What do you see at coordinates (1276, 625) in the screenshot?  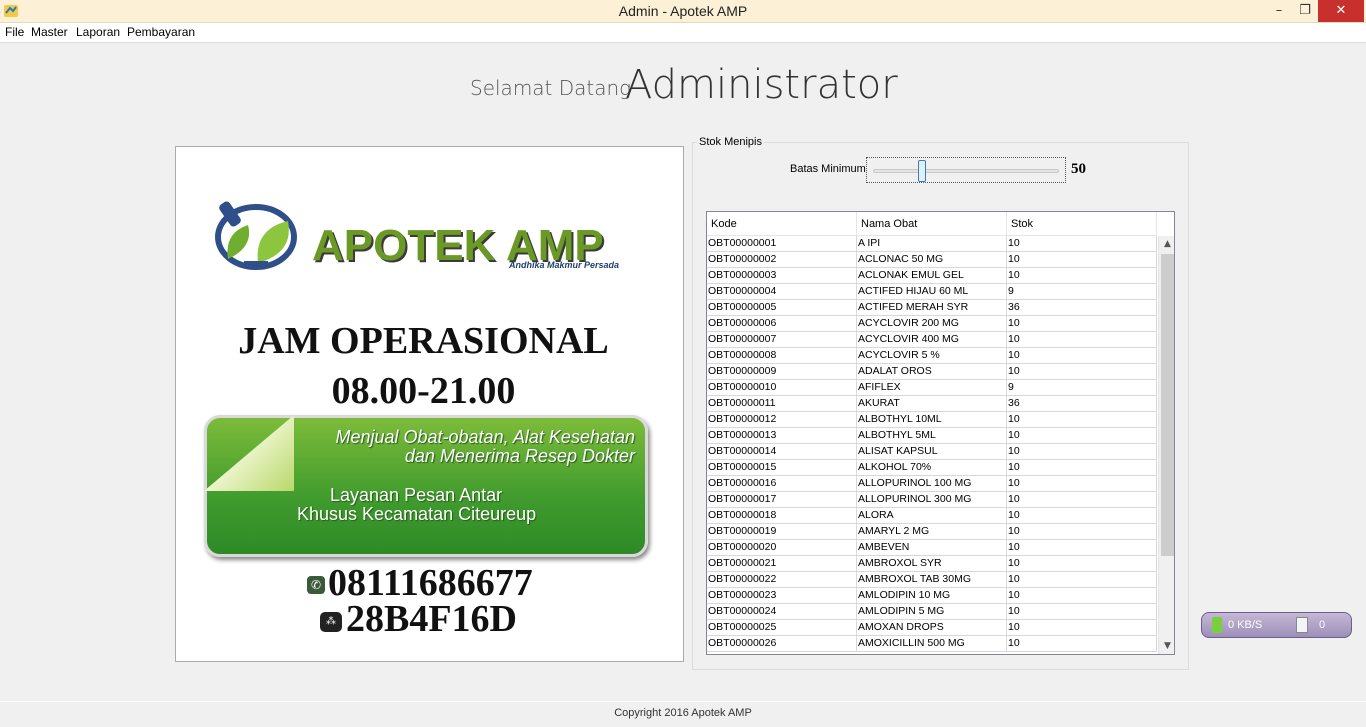 I see `network-meter-widget: 0 KB/S 0` at bounding box center [1276, 625].